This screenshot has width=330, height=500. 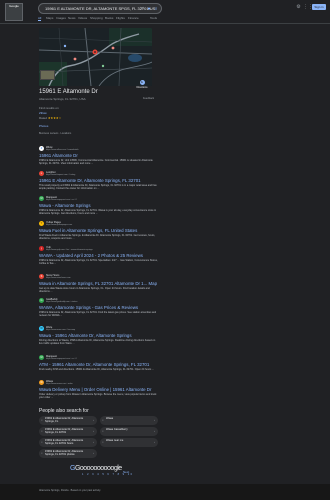 What do you see at coordinates (115, 440) in the screenshot?
I see `chip-label: Wawa near me` at bounding box center [115, 440].